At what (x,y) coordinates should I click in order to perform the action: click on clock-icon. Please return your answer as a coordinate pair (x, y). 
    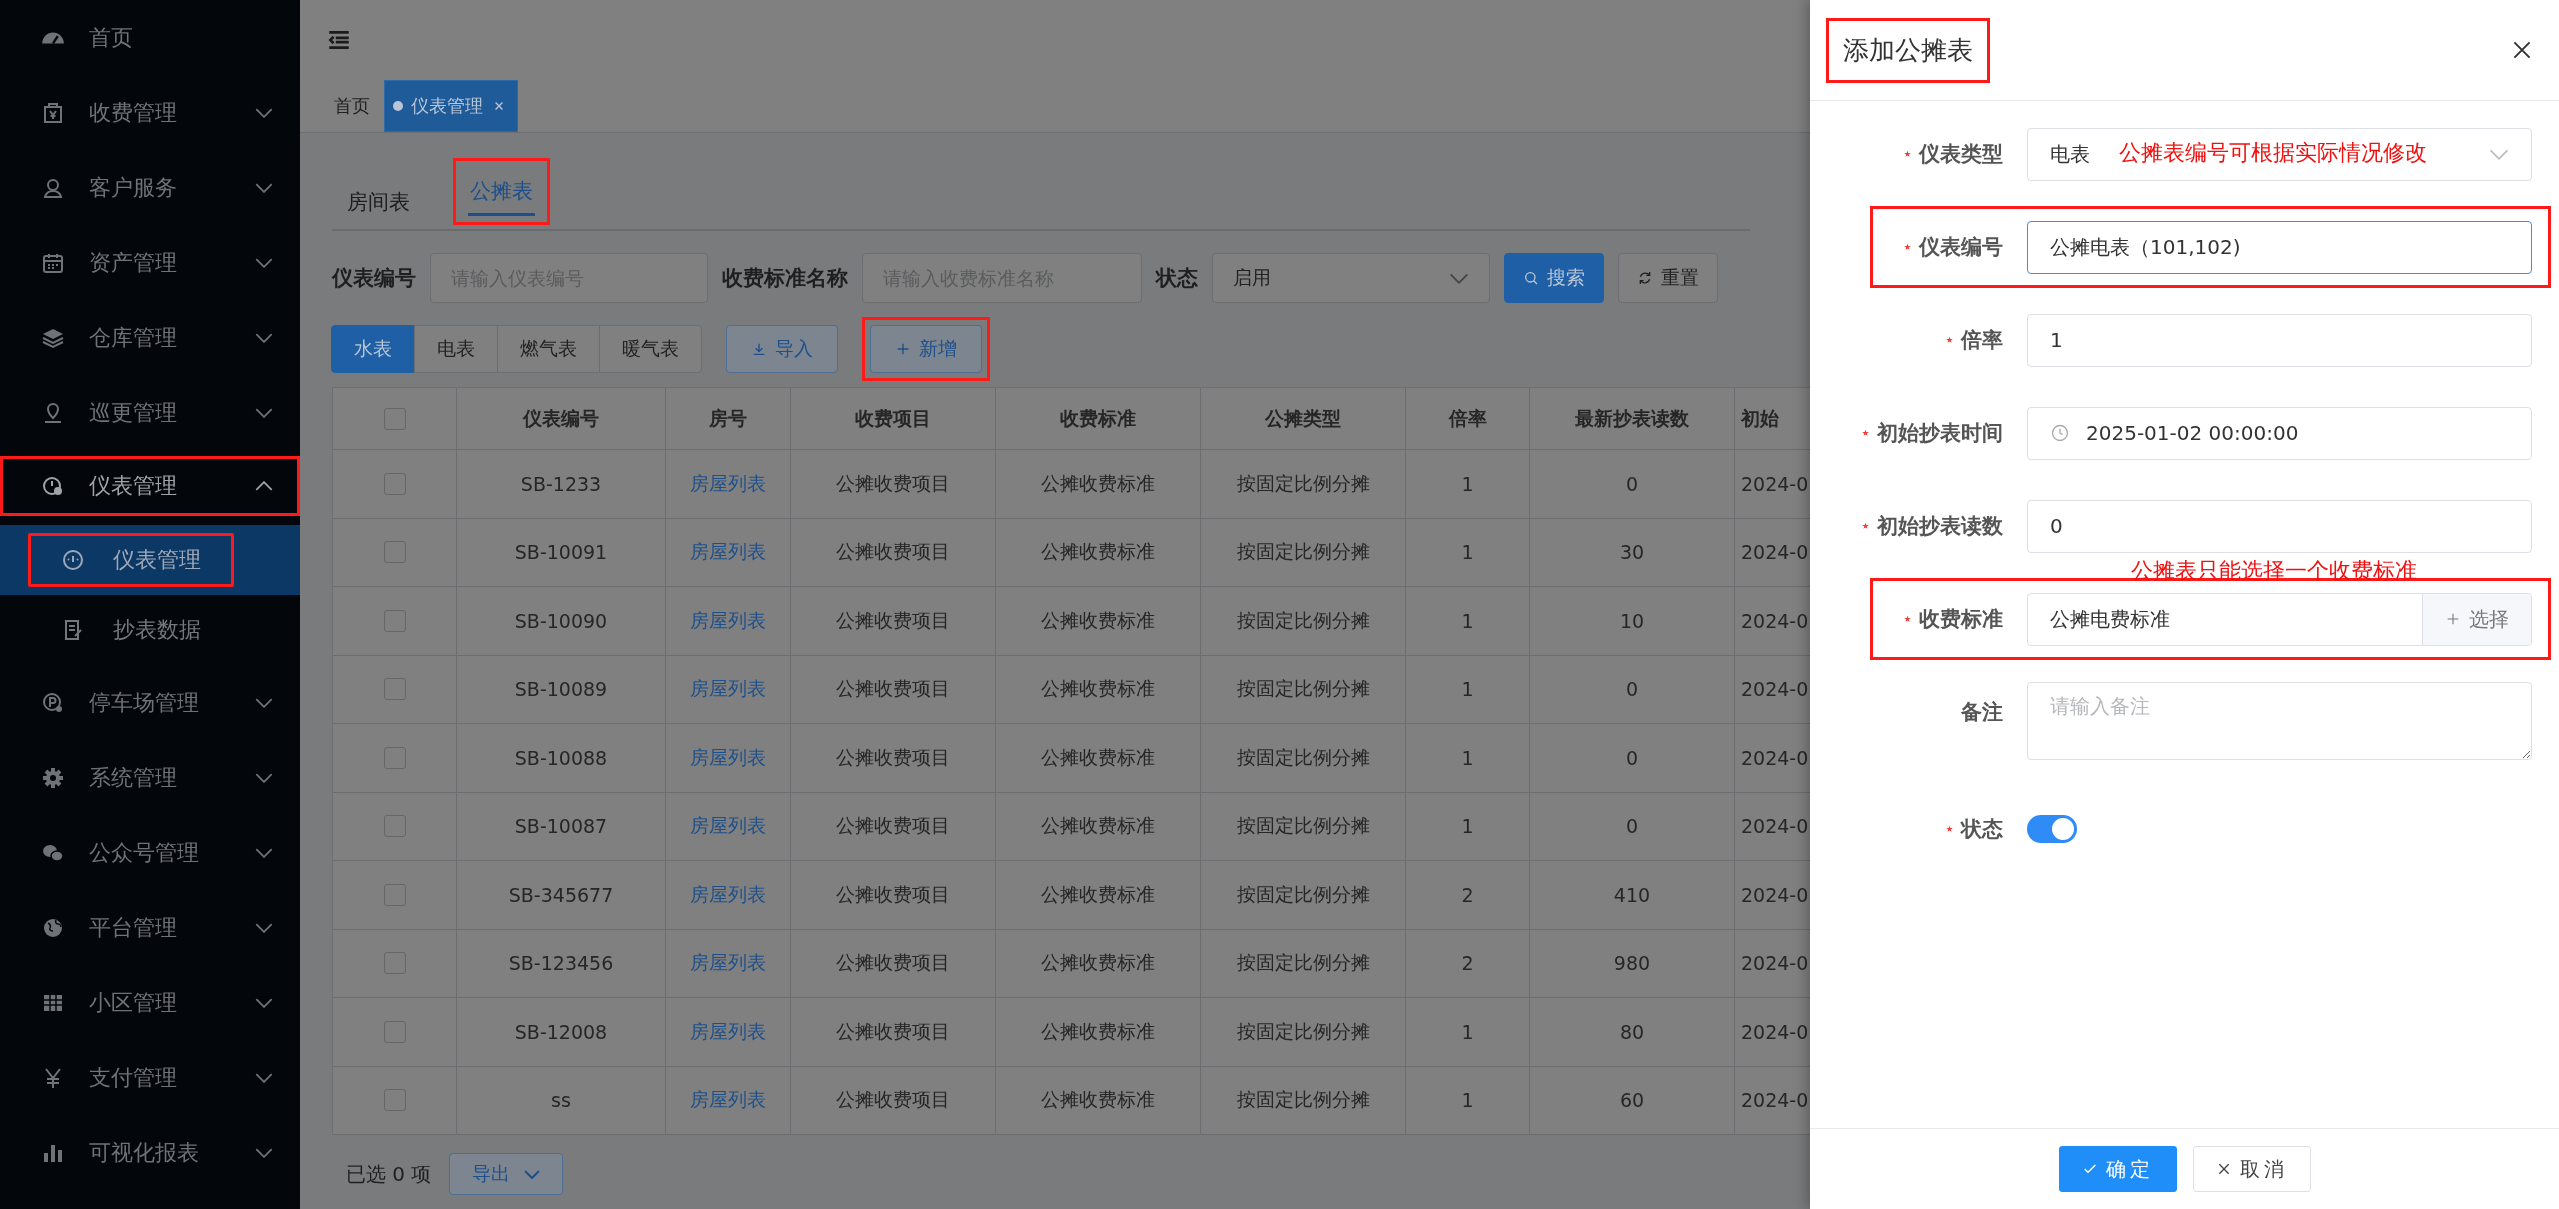
    Looking at the image, I should click on (2060, 433).